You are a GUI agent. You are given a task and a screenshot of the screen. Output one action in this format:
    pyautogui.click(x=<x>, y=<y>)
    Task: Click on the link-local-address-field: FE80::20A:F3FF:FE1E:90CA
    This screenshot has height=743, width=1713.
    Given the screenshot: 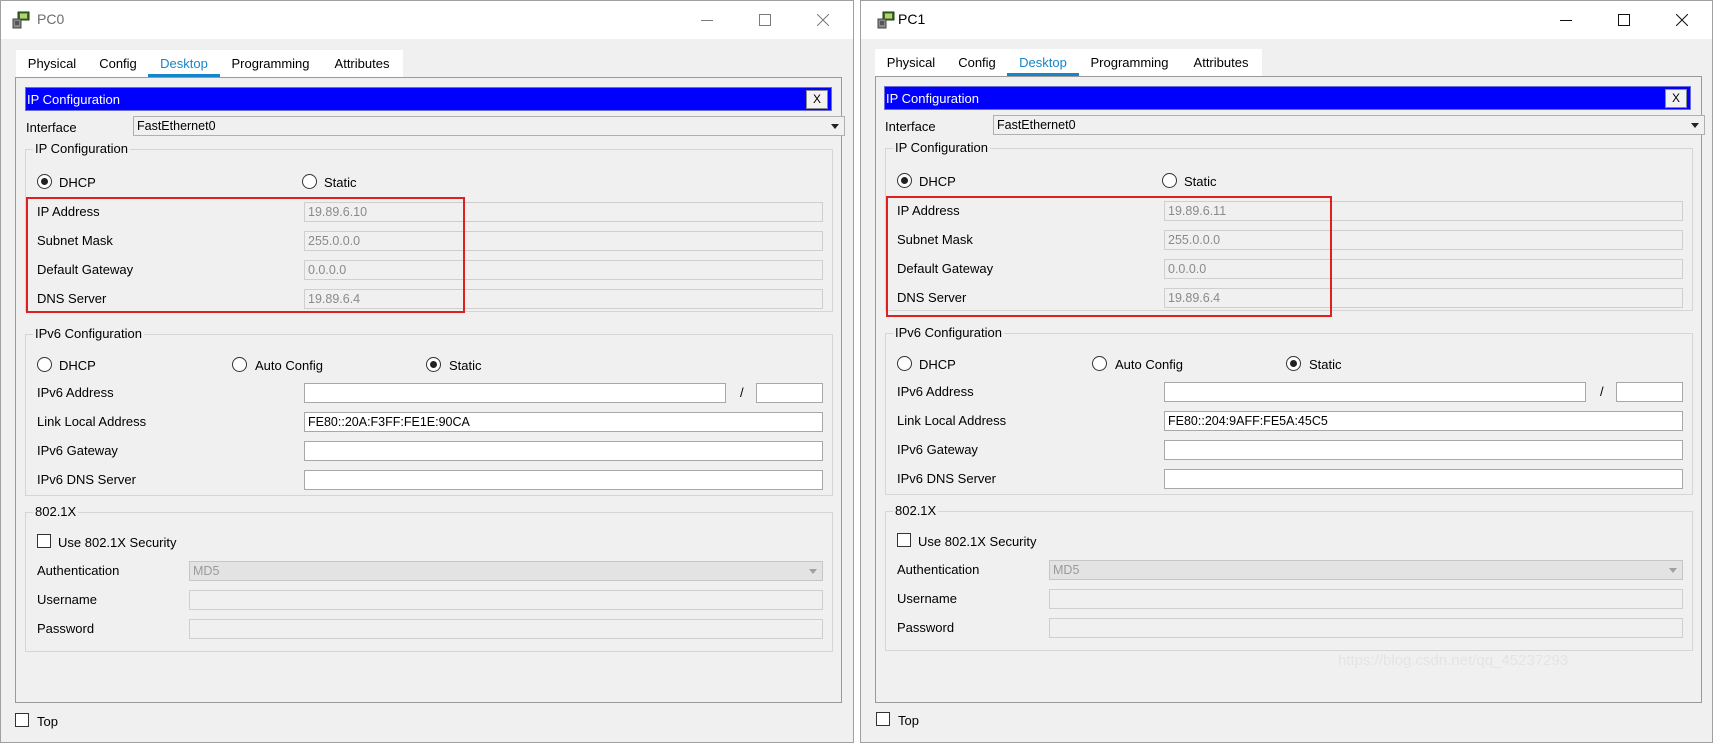 What is the action you would take?
    pyautogui.click(x=563, y=422)
    